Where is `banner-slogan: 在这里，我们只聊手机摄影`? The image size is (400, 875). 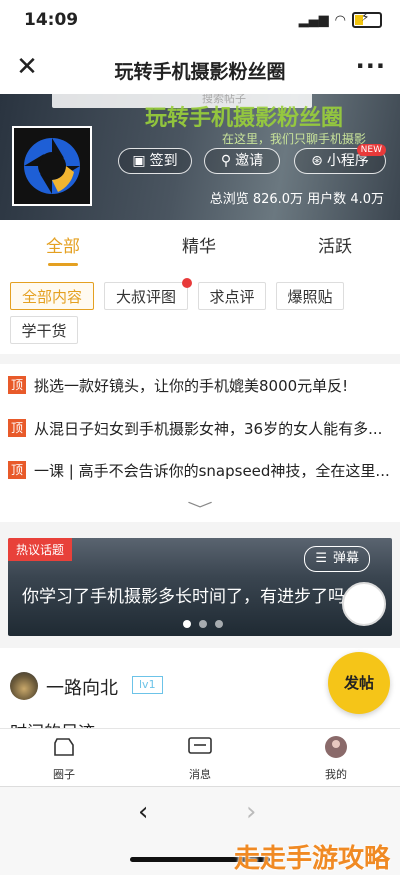
banner-slogan: 在这里，我们只聊手机摄影 is located at coordinates (294, 139).